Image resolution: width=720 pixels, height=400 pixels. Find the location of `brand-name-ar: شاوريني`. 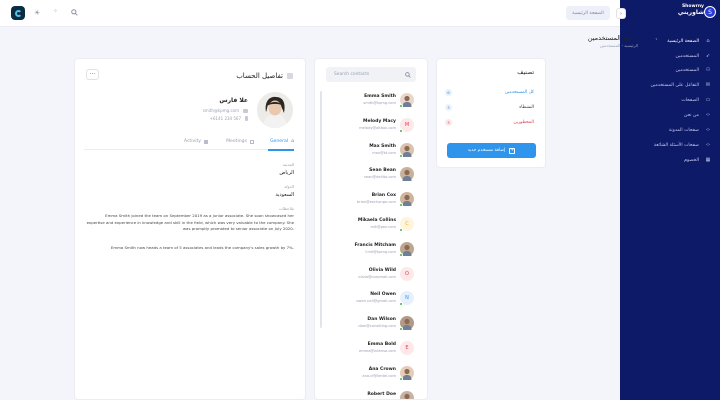

brand-name-ar: شاوريني is located at coordinates (690, 12).